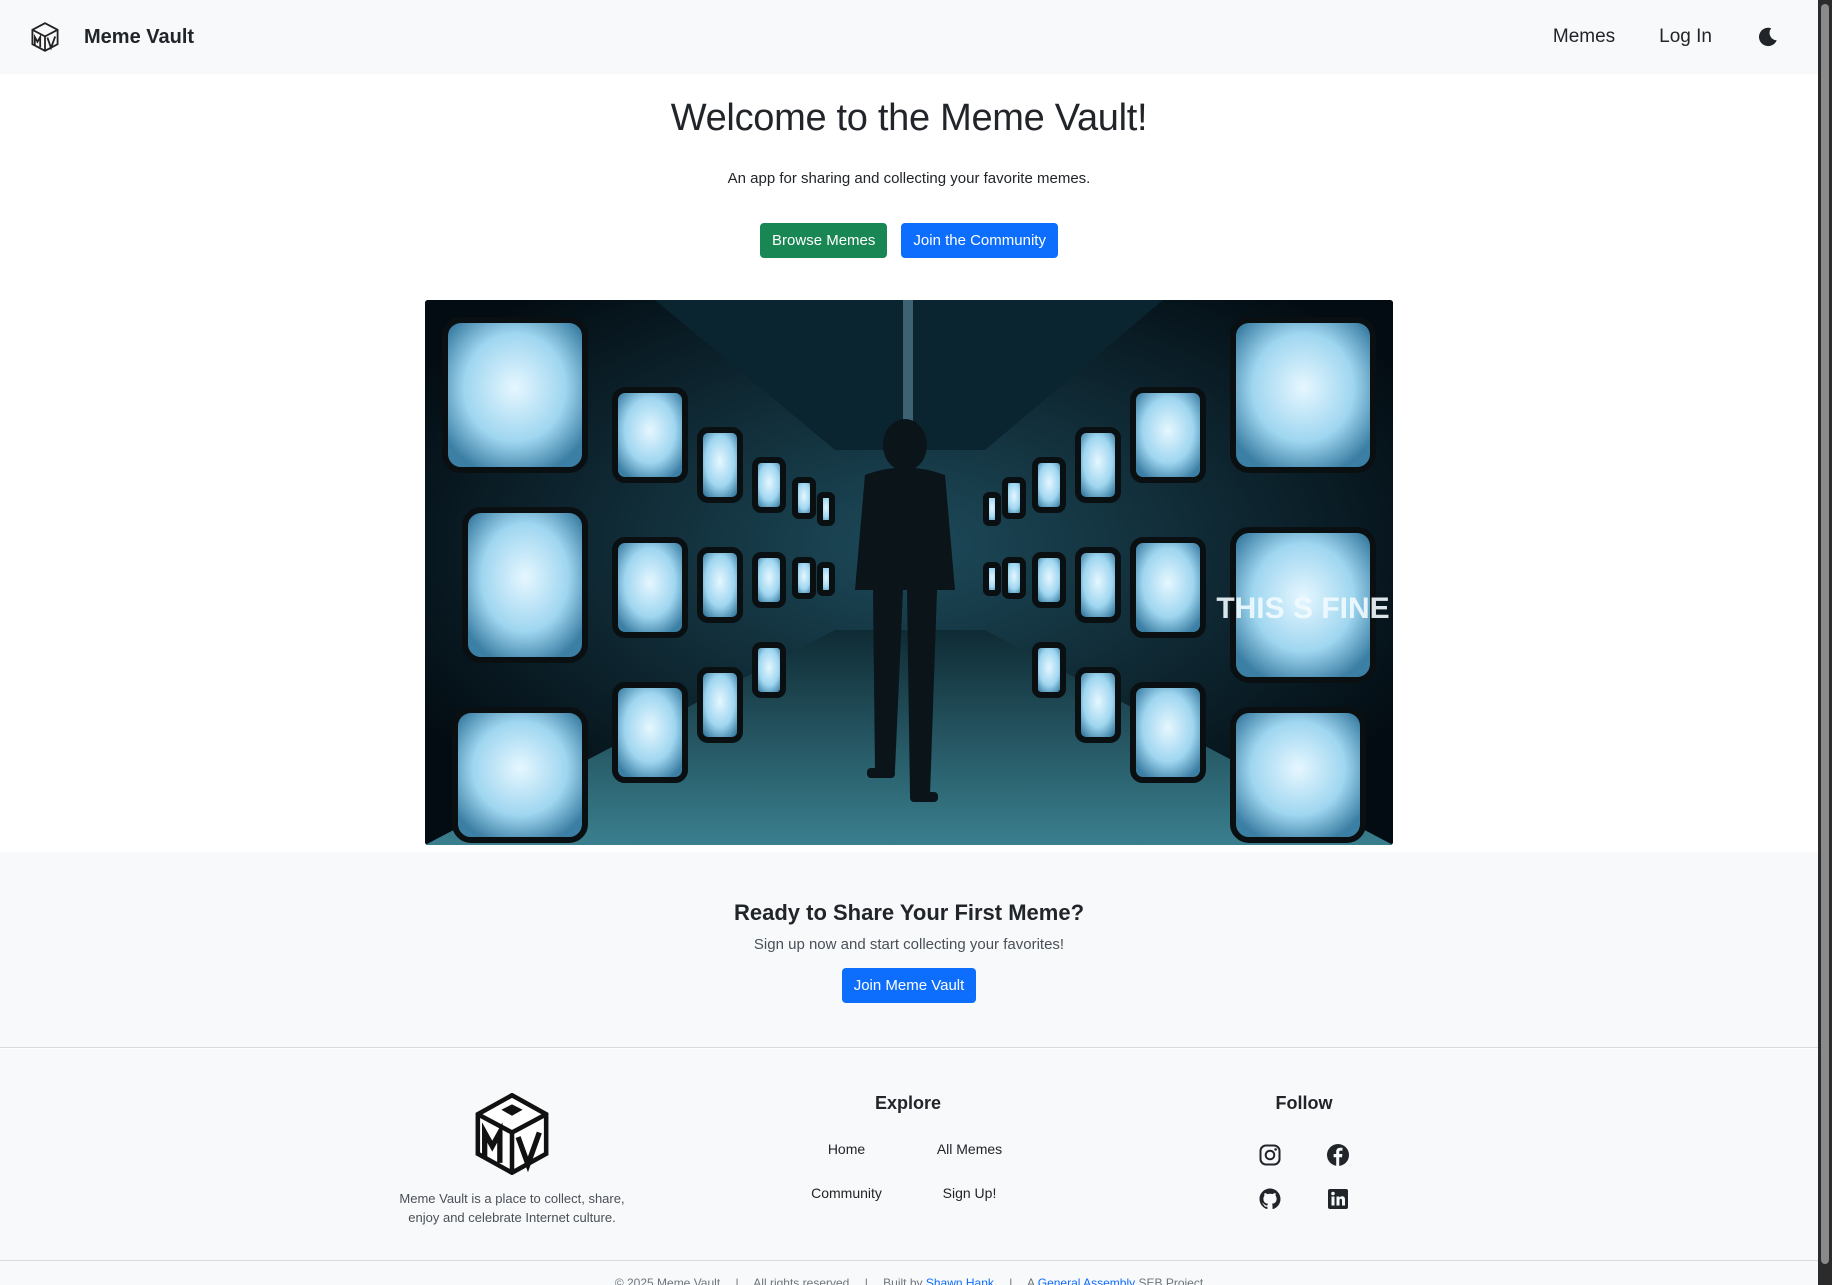  What do you see at coordinates (1086, 1280) in the screenshot?
I see `org-link: General Assembly` at bounding box center [1086, 1280].